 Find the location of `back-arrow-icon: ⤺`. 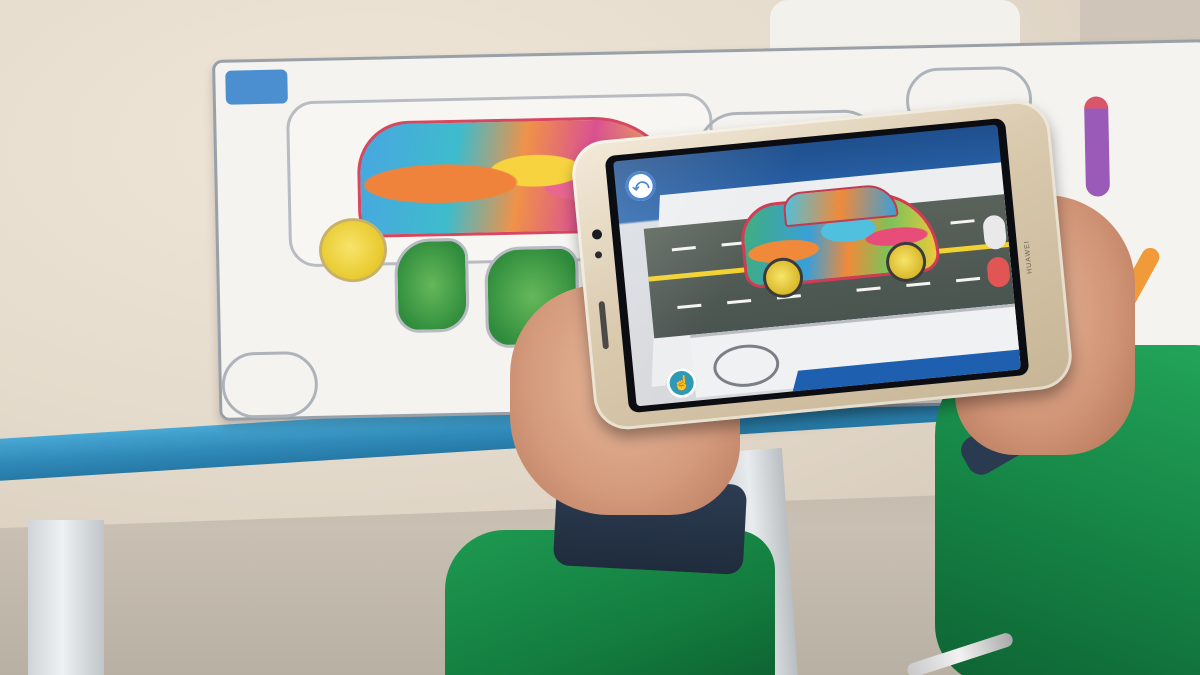

back-arrow-icon: ⤺ is located at coordinates (640, 185).